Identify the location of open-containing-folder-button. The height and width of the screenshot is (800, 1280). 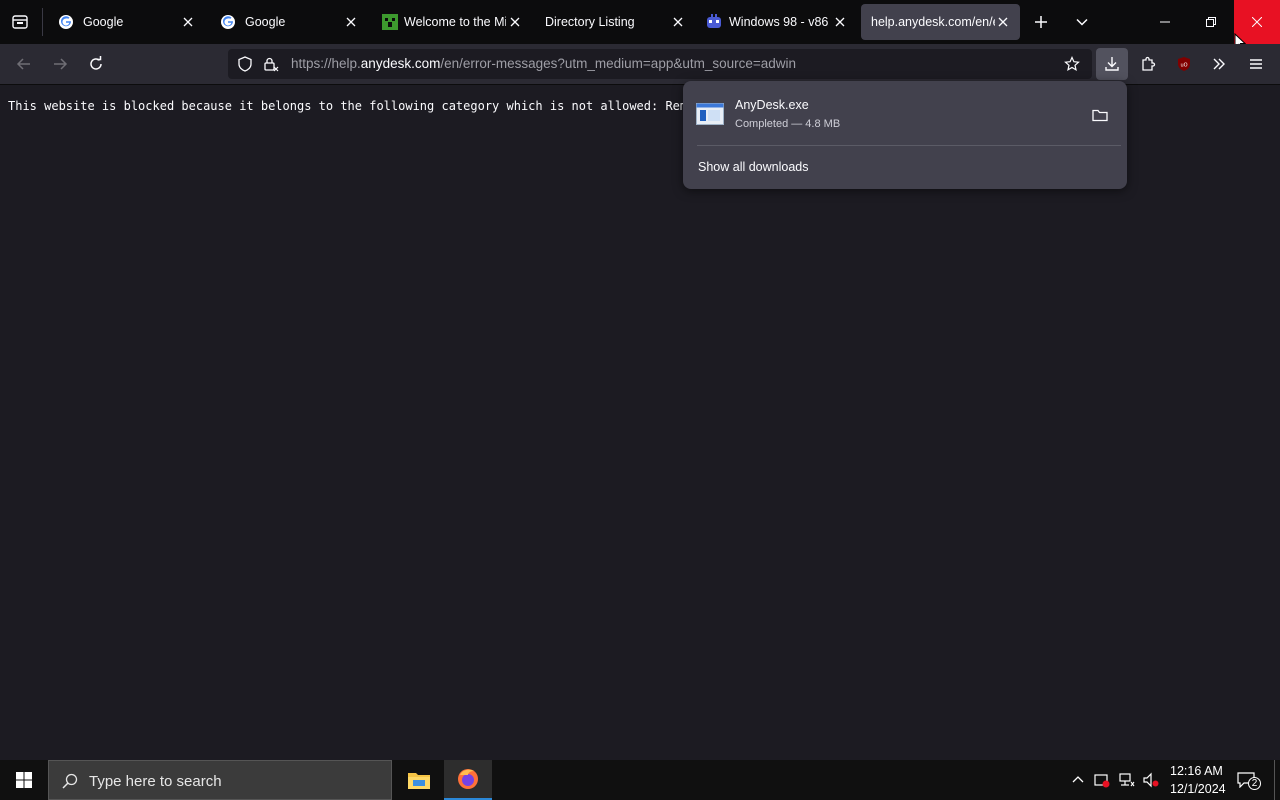
(1100, 115).